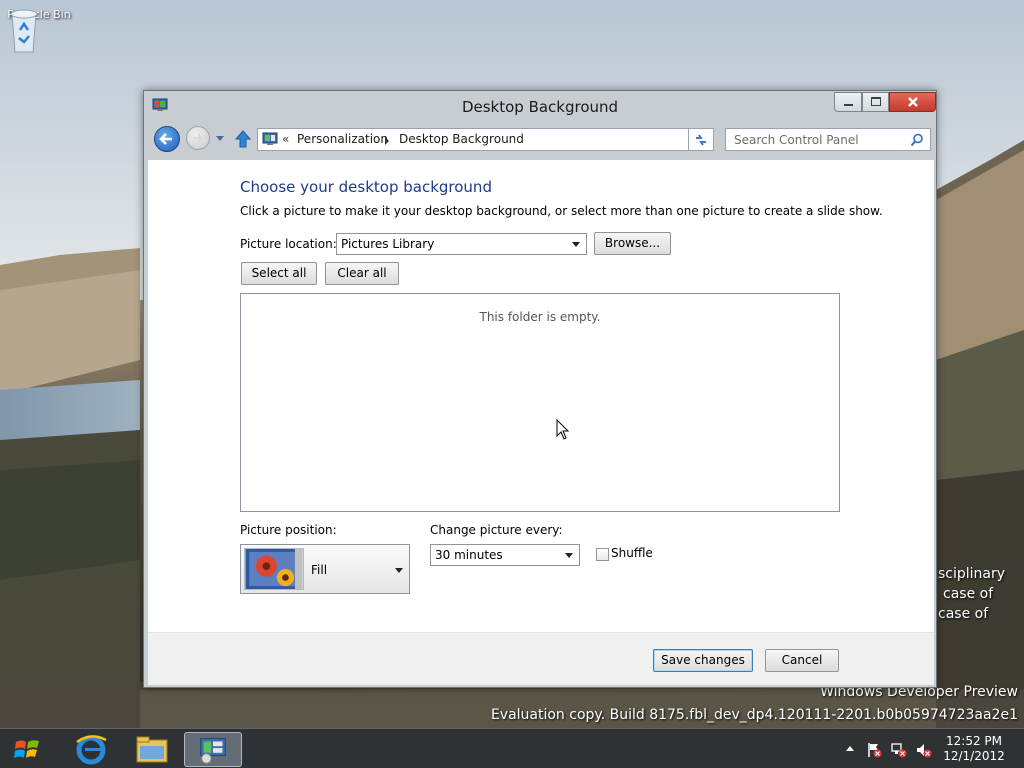 This screenshot has width=1024, height=768. I want to click on window-title: Desktop Background, so click(540, 107).